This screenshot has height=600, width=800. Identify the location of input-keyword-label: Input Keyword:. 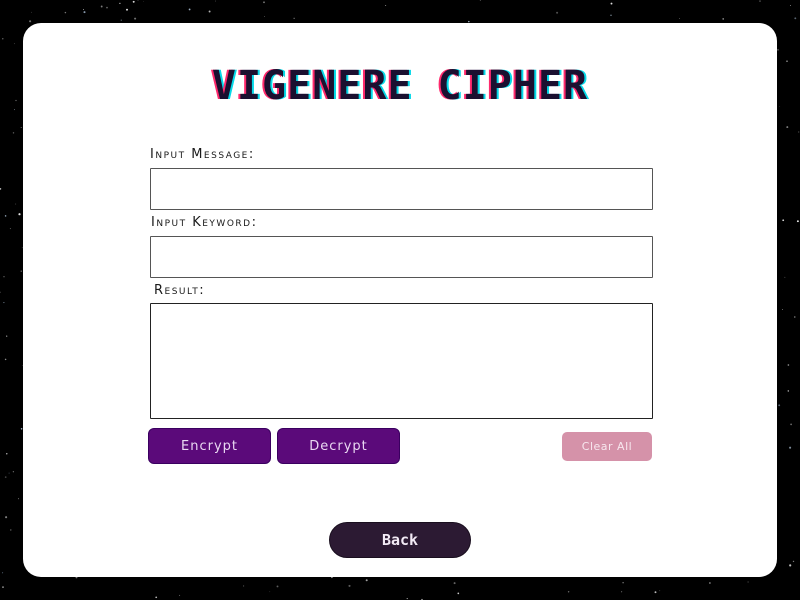
(204, 222).